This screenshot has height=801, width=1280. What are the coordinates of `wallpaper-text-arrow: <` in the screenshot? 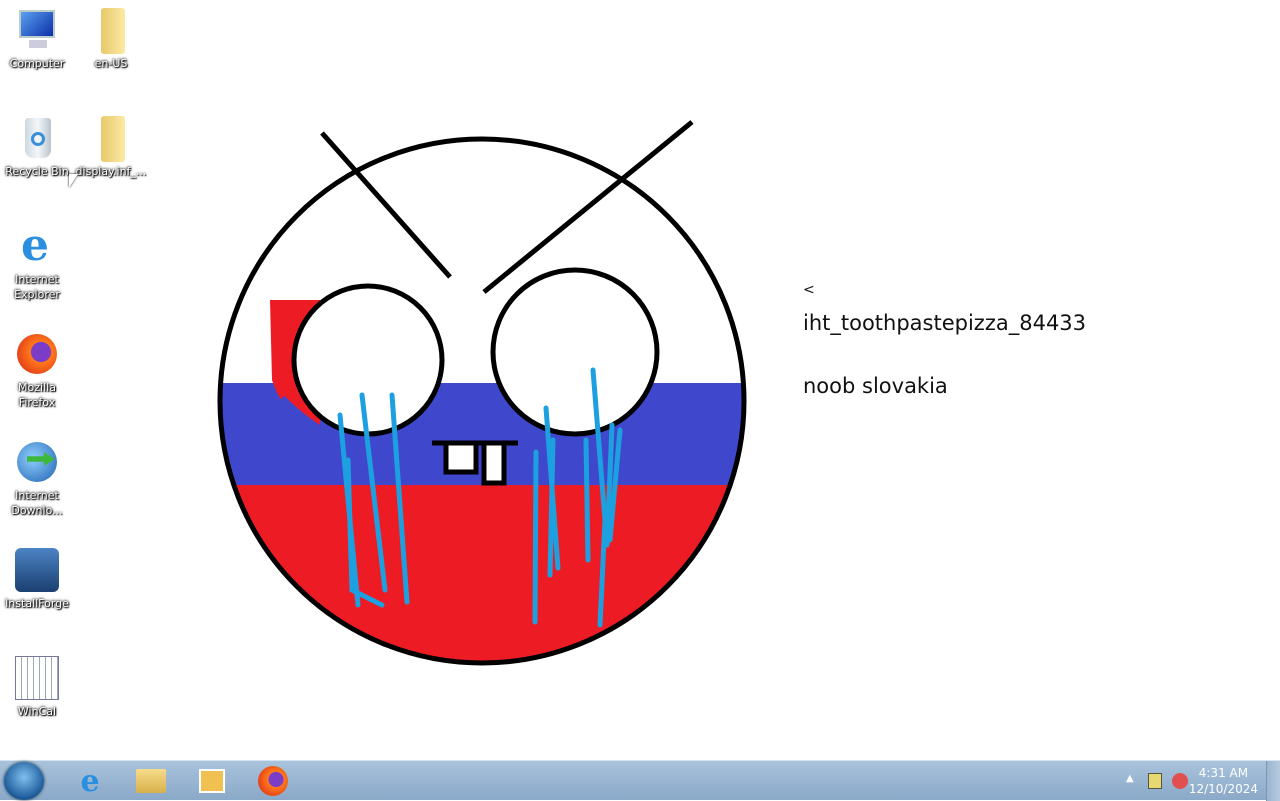 It's located at (809, 290).